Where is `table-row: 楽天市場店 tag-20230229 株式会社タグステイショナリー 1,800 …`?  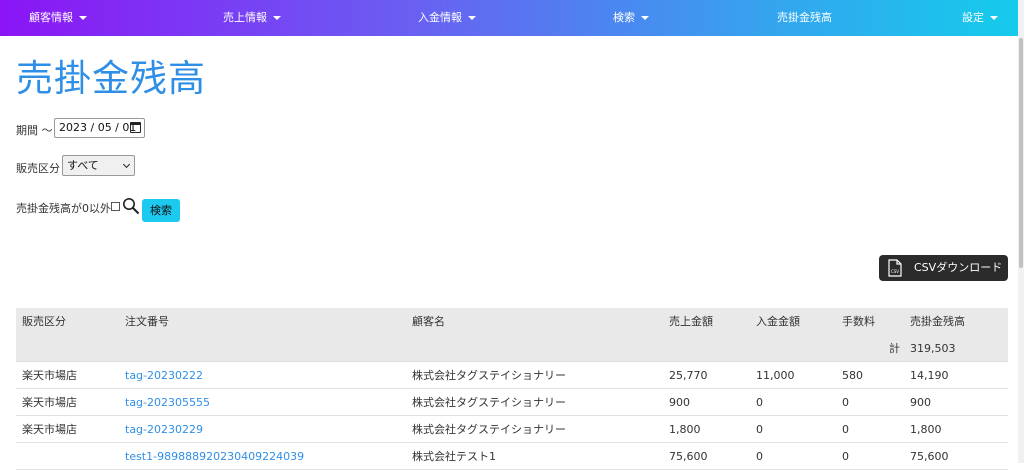
table-row: 楽天市場店 tag-20230229 株式会社タグステイショナリー 1,800 … is located at coordinates (512, 429).